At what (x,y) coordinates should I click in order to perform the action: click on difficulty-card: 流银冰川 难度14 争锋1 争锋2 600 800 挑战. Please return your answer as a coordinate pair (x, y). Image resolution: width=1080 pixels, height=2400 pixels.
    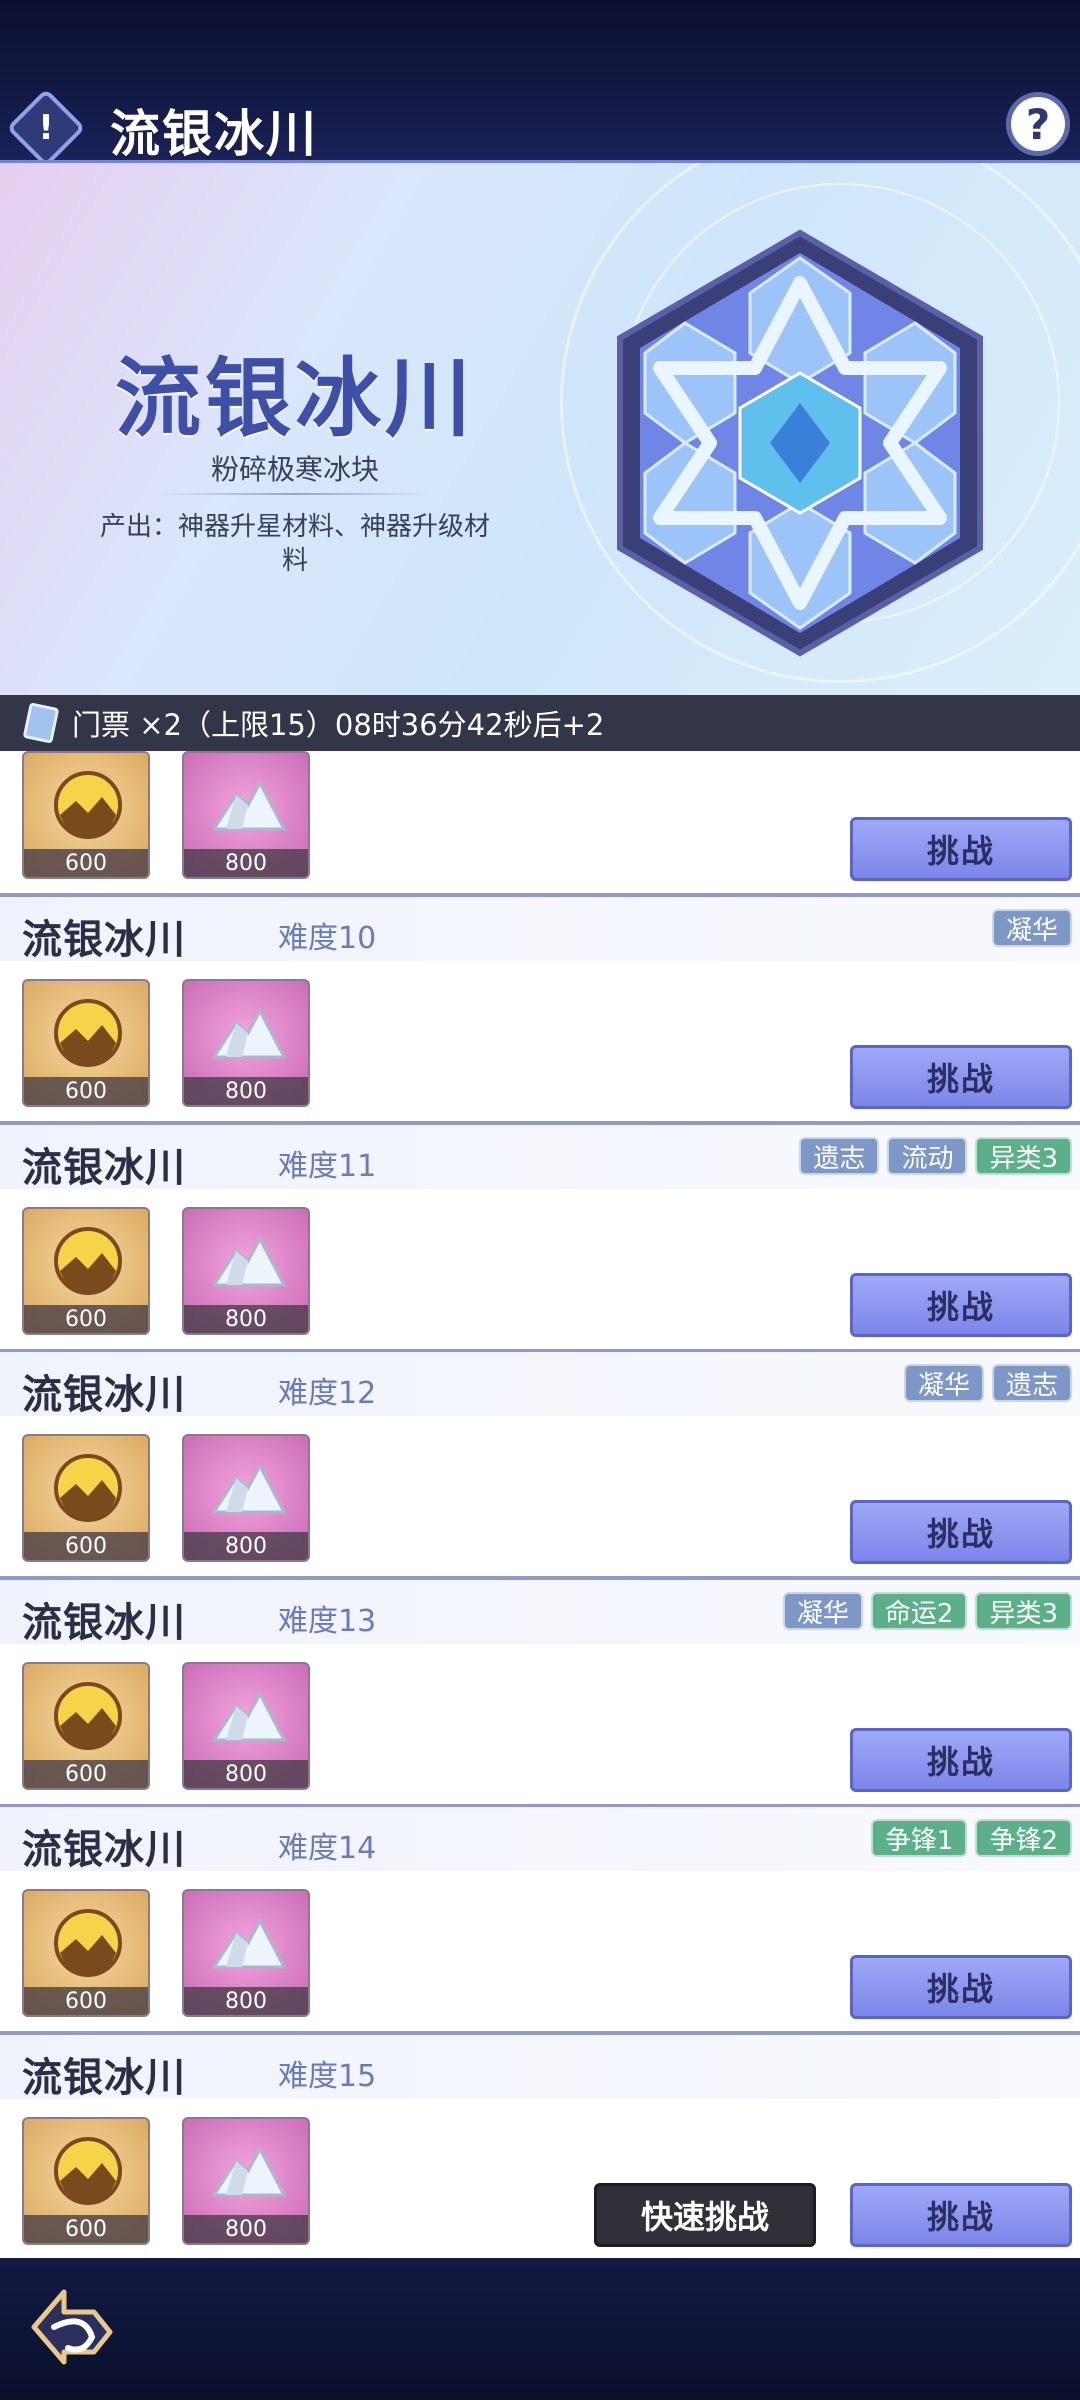
    Looking at the image, I should click on (540, 1921).